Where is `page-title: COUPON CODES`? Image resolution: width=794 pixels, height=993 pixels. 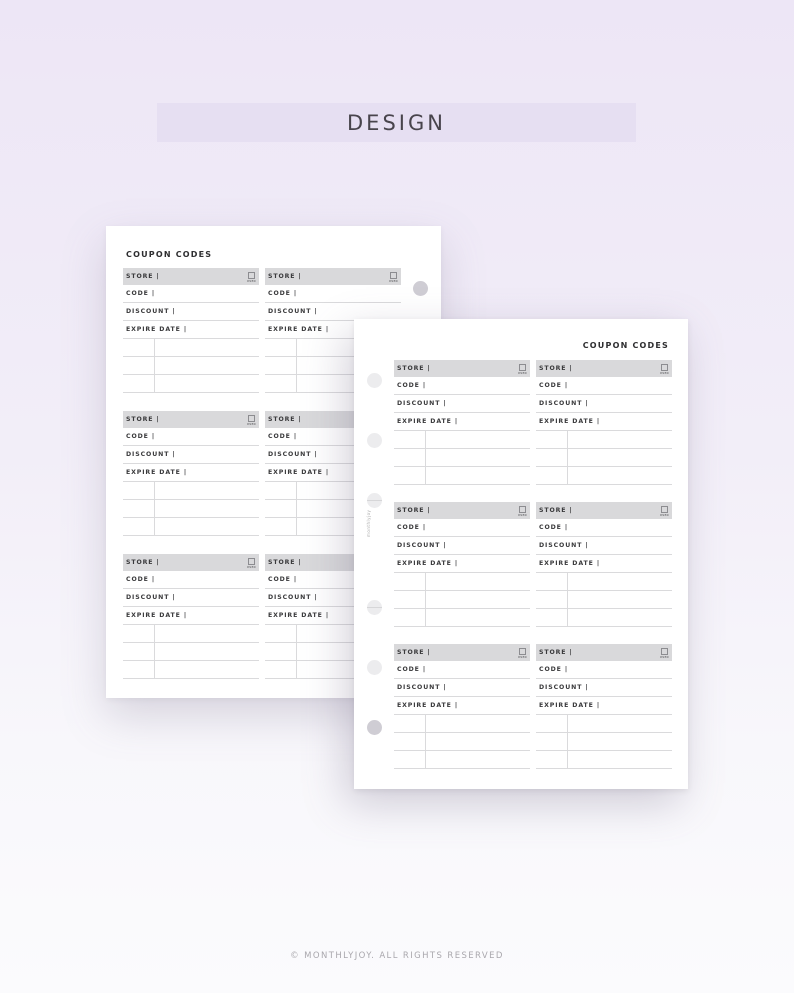
page-title: COUPON CODES is located at coordinates (169, 254).